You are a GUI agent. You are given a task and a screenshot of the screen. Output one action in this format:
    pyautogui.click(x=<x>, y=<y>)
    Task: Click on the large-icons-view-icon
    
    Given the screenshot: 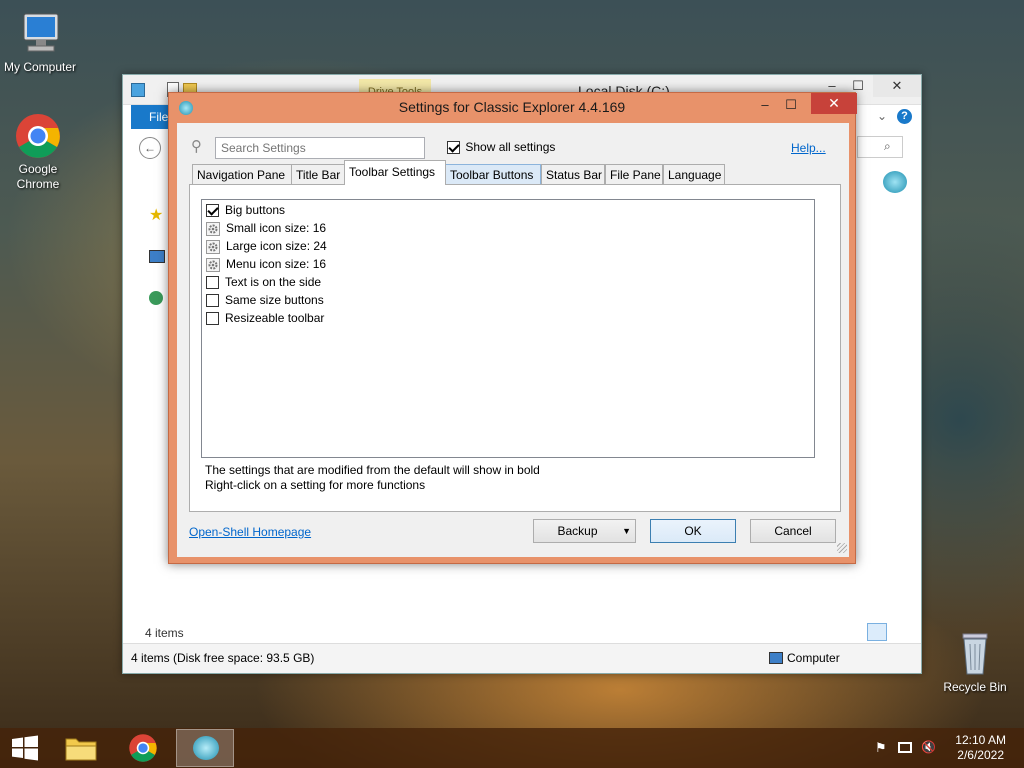 What is the action you would take?
    pyautogui.click(x=900, y=632)
    